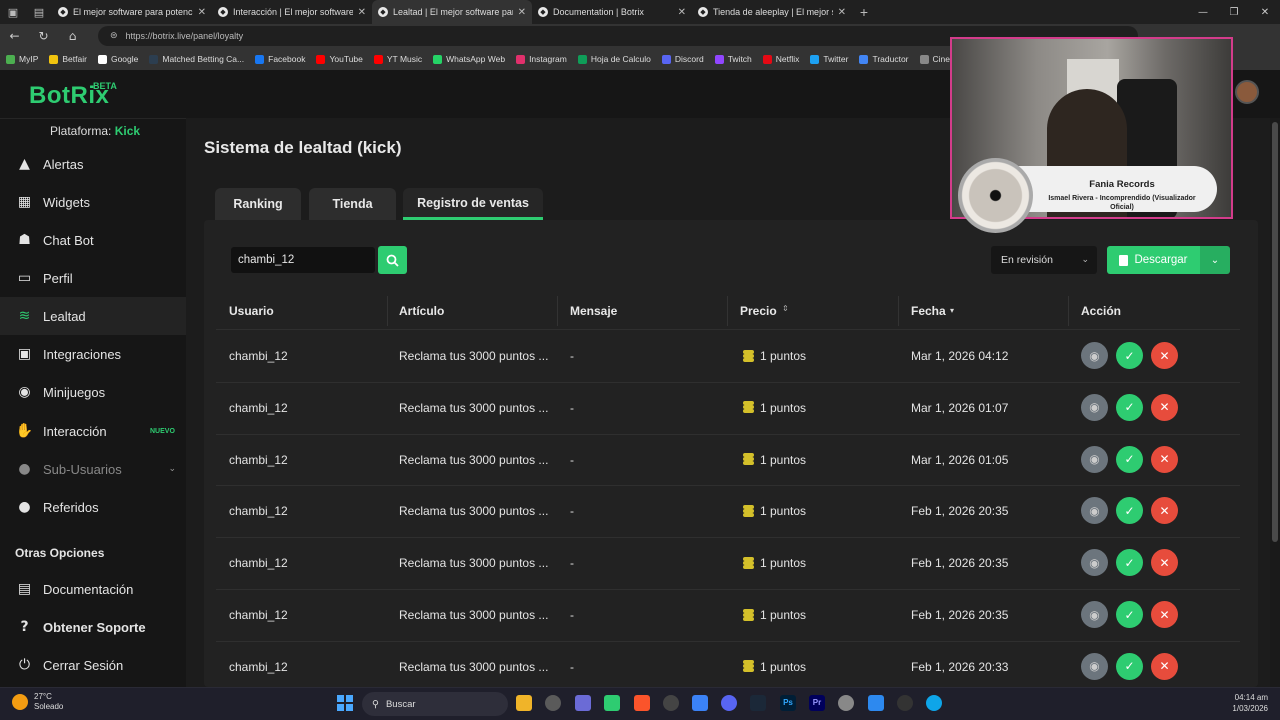 This screenshot has height=720, width=1280. Describe the element at coordinates (614, 59) in the screenshot. I see `bookmark-item: Hoja de Calculo` at that location.